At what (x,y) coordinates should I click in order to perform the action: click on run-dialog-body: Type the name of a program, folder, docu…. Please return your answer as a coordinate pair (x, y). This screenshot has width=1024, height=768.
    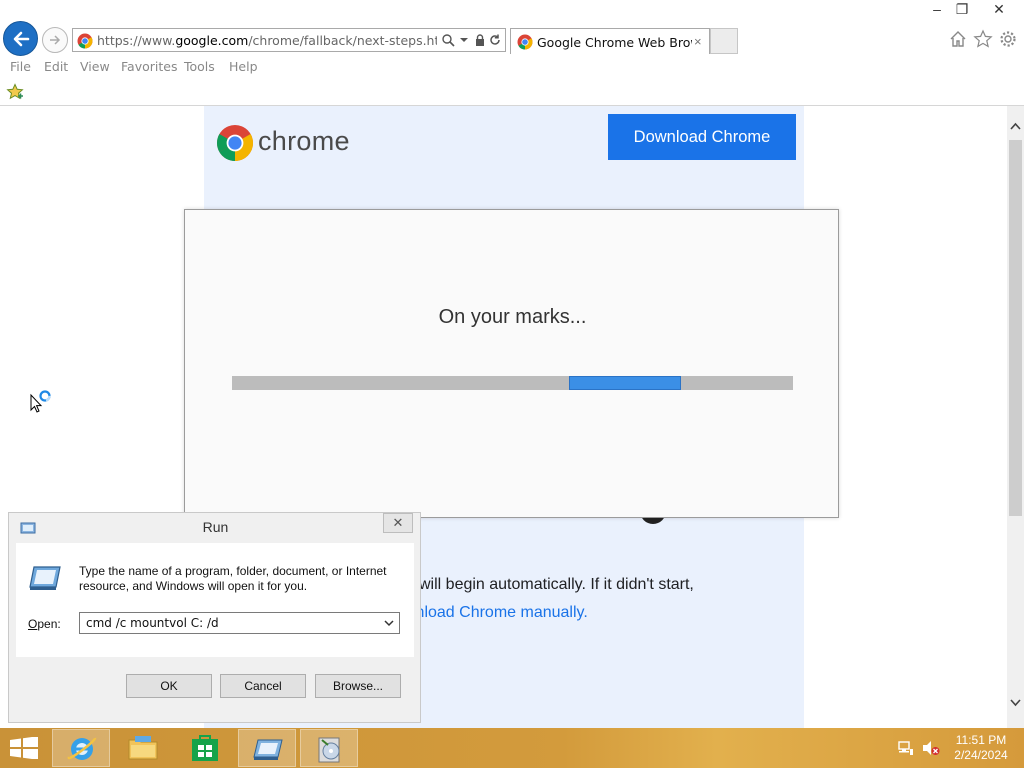
    Looking at the image, I should click on (215, 600).